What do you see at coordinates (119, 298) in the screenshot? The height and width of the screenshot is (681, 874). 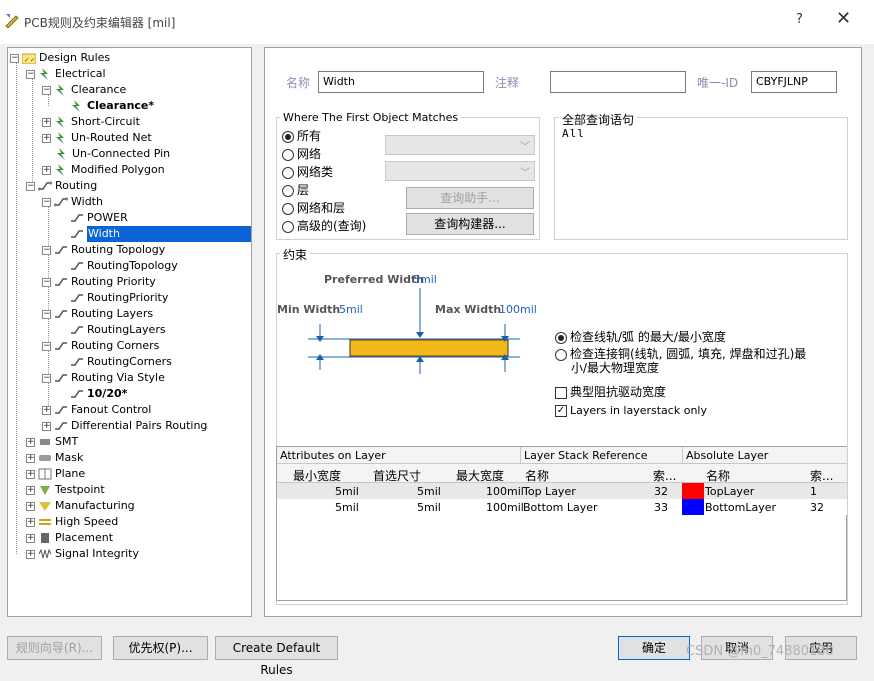 I see `tree-item-routing-priority-rule: RoutingPriority` at bounding box center [119, 298].